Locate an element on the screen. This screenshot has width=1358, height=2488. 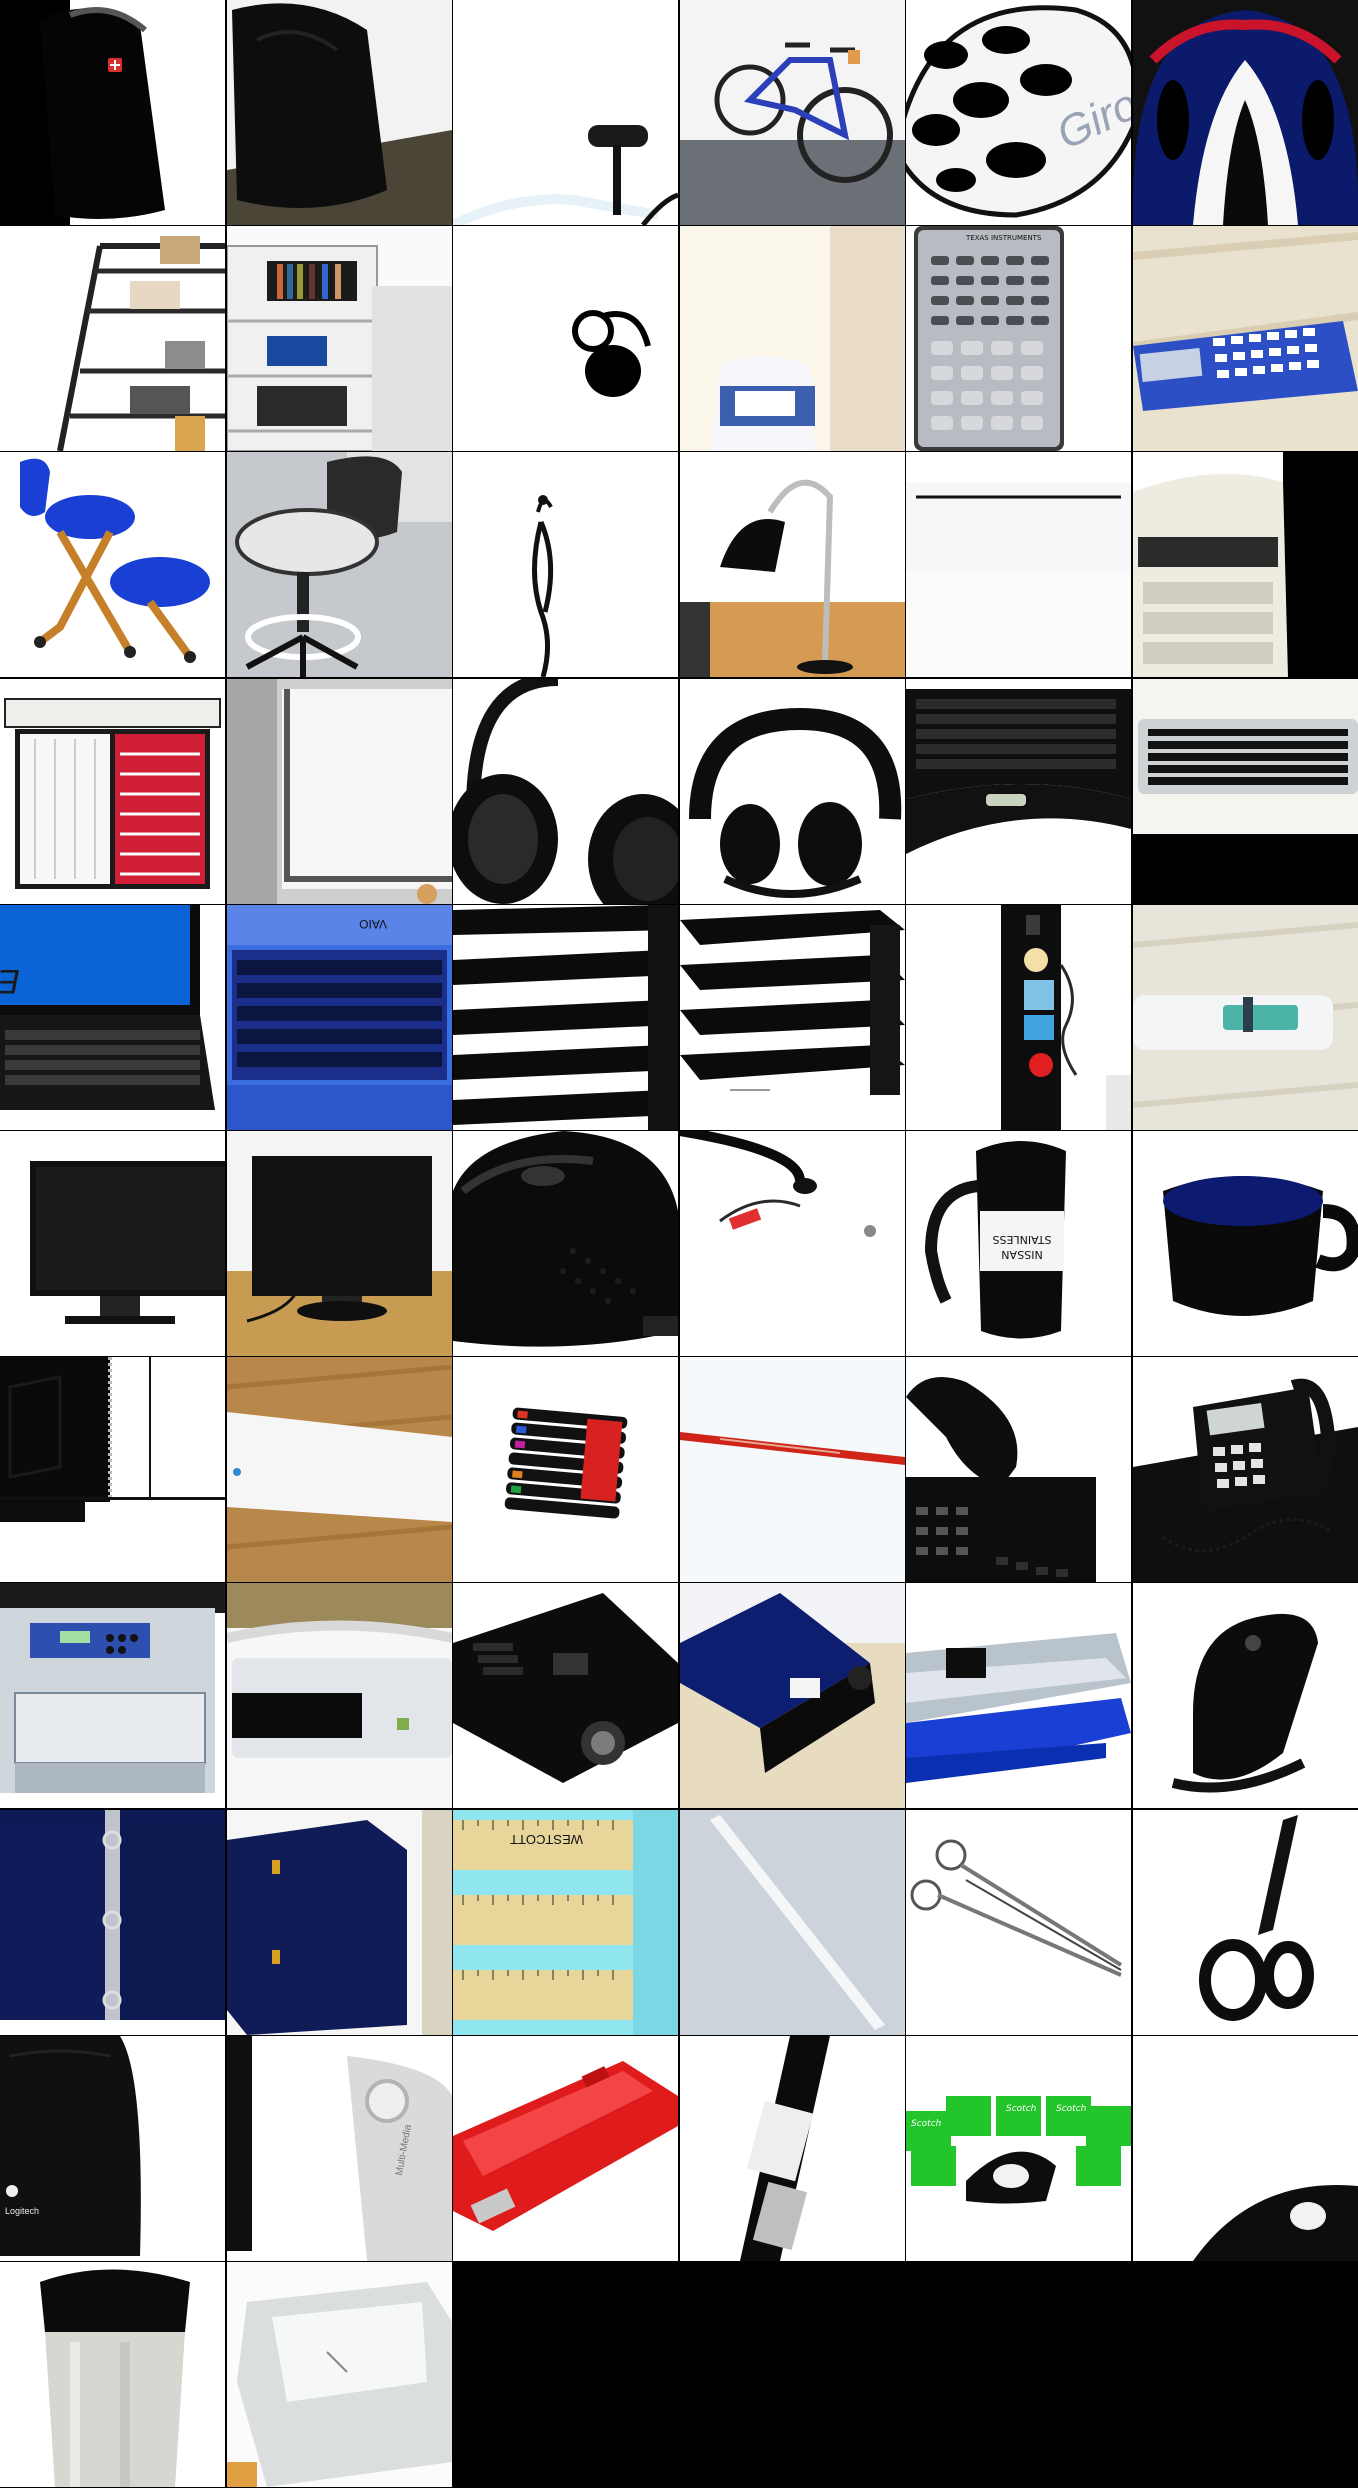
tile-calculator-1: TEXAS INSTRUMENTS is located at coordinates (1019, 339).